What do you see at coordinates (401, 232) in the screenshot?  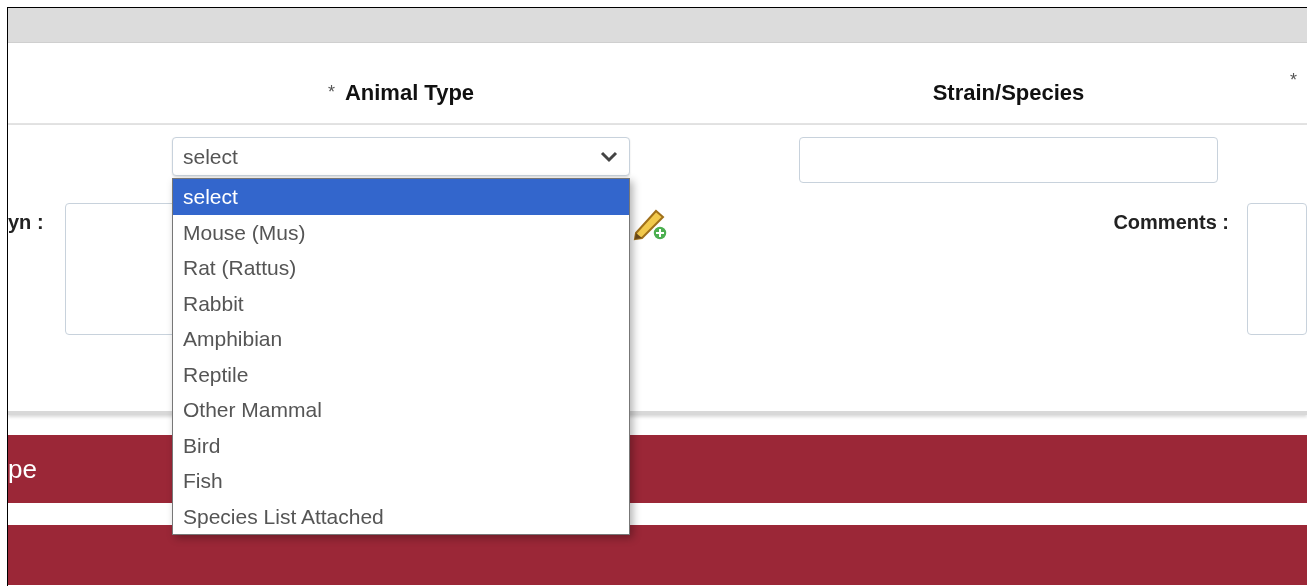 I see `dropdown-option: Mouse (Mus)` at bounding box center [401, 232].